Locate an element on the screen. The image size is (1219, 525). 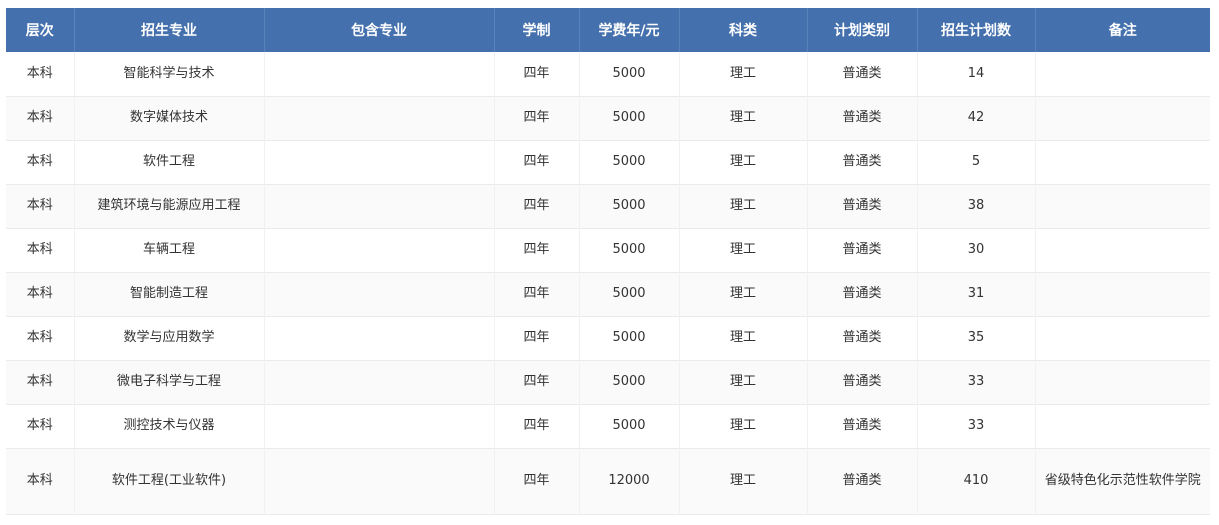
header-plan-count: 招生计划数 is located at coordinates (976, 30).